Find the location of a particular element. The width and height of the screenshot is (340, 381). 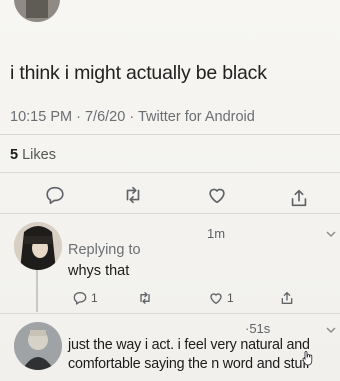

reply-share-button is located at coordinates (287, 298).